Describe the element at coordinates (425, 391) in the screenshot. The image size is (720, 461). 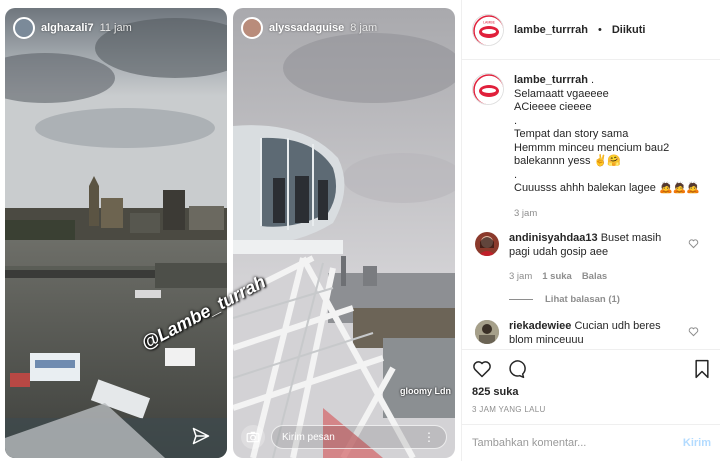
I see `story-overlay-text: gloomy Ldn` at that location.